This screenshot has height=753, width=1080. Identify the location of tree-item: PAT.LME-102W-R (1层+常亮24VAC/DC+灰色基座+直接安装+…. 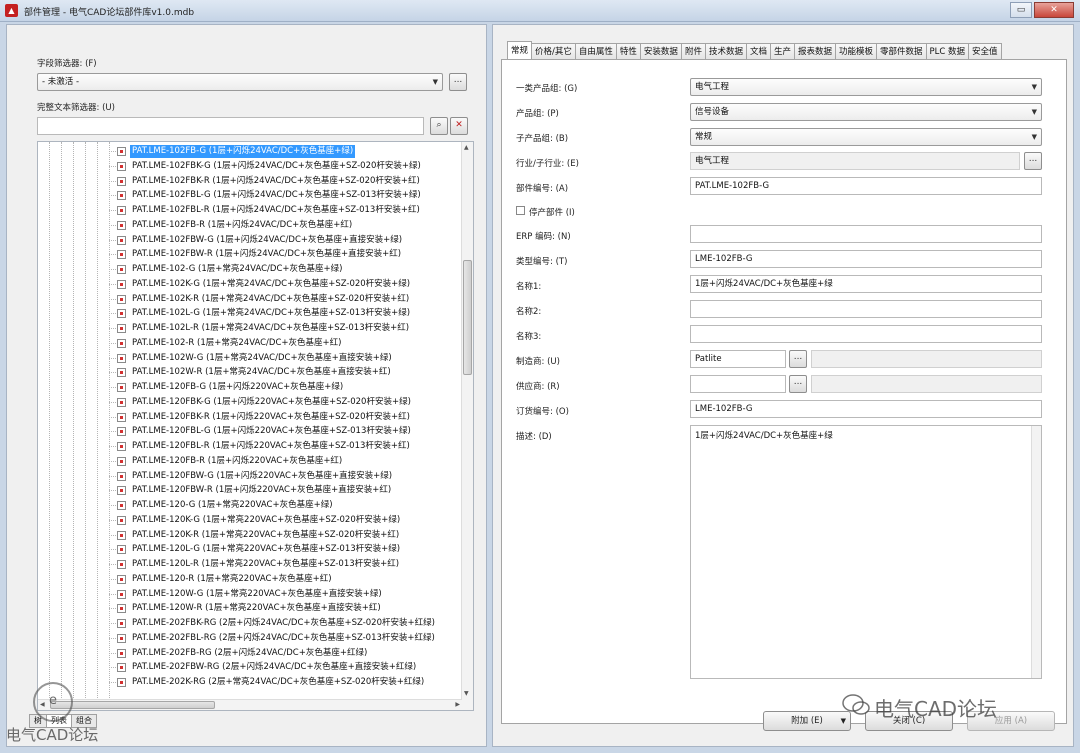
(250, 372).